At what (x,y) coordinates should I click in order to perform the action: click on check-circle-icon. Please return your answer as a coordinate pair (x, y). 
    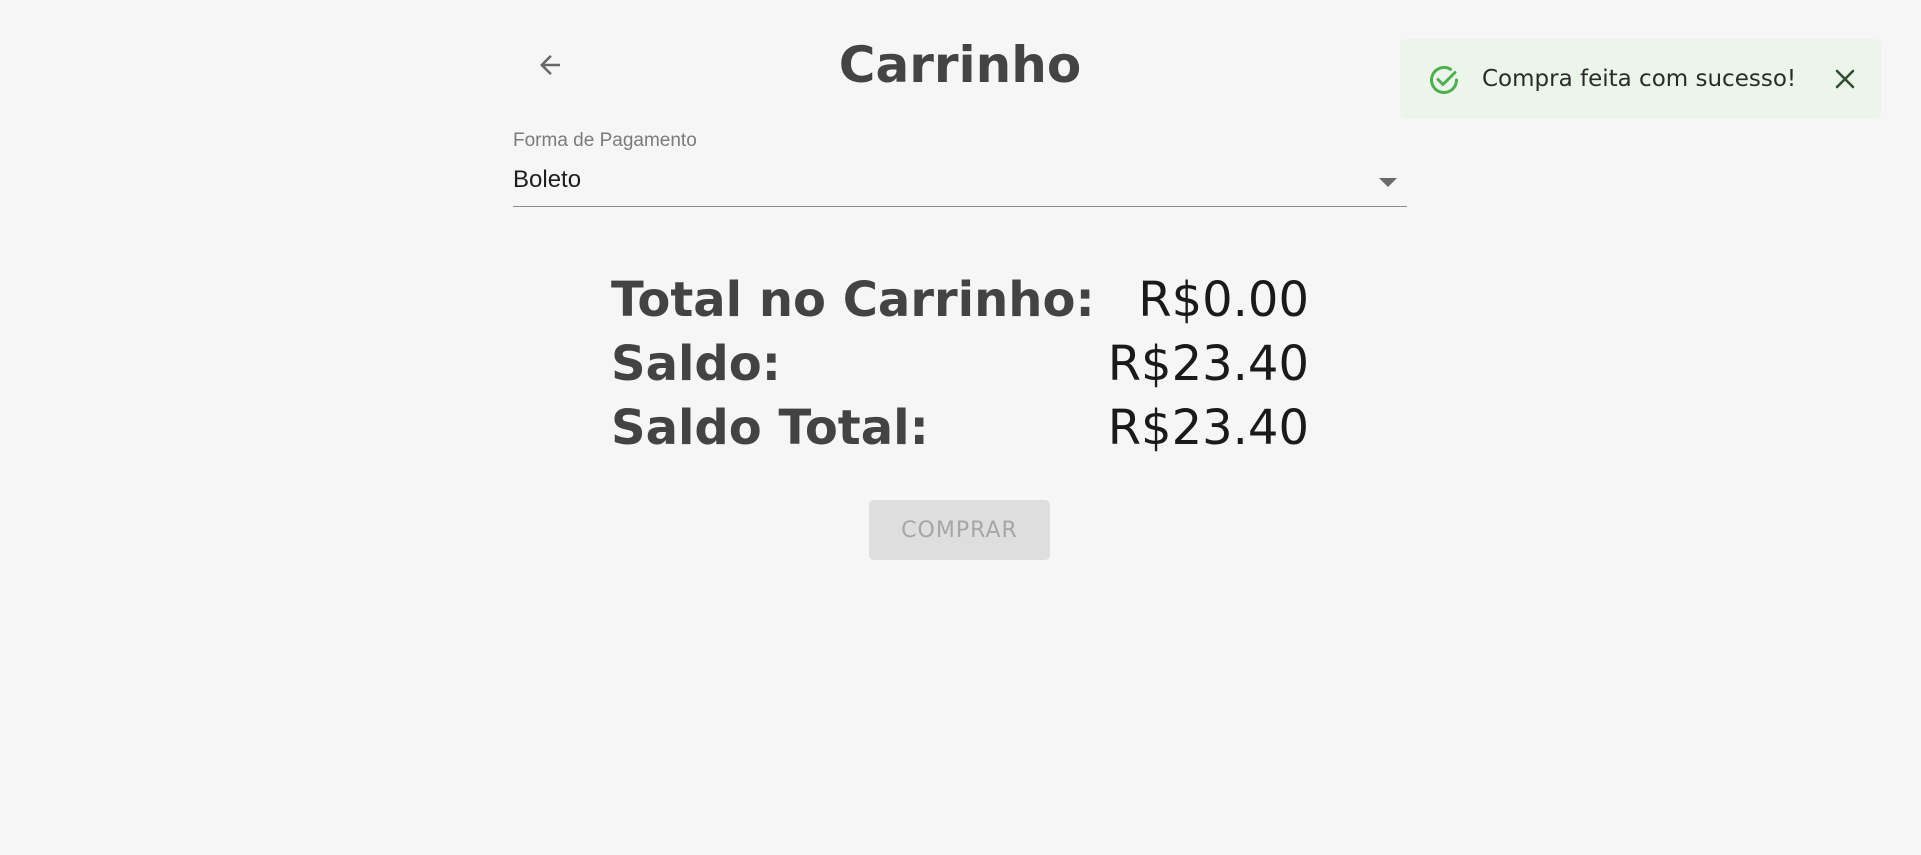
    Looking at the image, I should click on (1444, 80).